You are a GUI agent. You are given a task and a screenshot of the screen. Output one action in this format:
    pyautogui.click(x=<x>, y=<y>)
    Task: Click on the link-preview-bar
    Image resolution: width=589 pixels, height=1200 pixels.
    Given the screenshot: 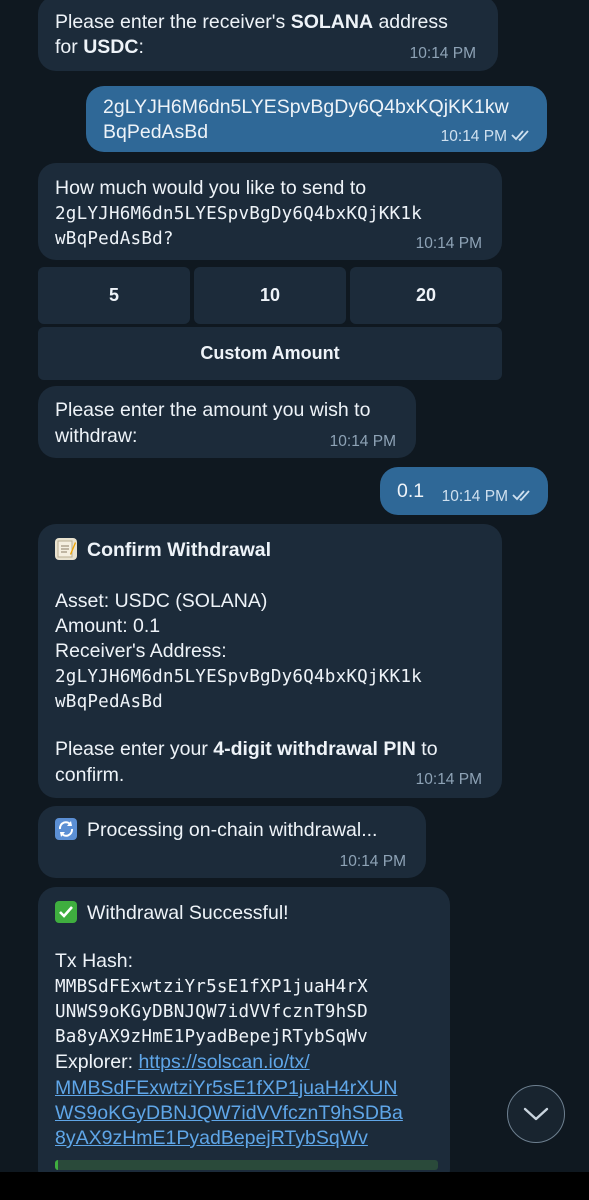 What is the action you would take?
    pyautogui.click(x=246, y=1165)
    